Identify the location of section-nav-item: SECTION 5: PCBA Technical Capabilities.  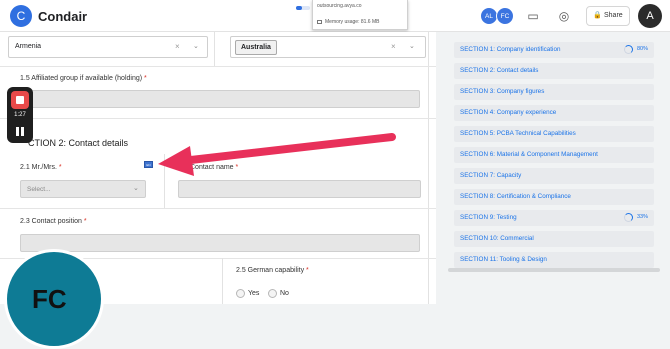
(554, 134).